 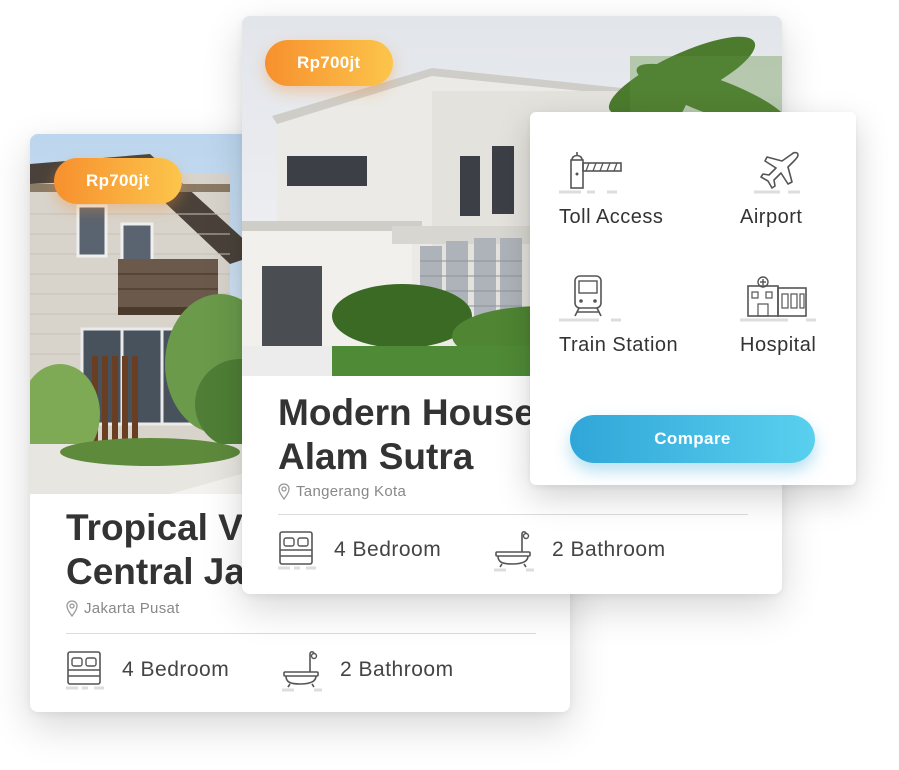 I want to click on location-text: Jakarta Pusat, so click(x=132, y=608).